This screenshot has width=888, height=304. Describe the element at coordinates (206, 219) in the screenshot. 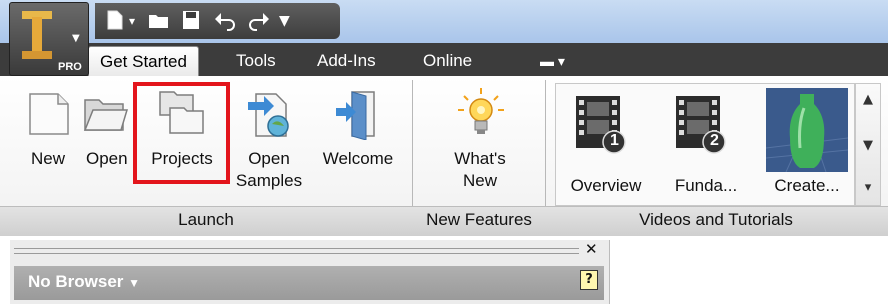

I see `panel-title-launch: Launch` at that location.